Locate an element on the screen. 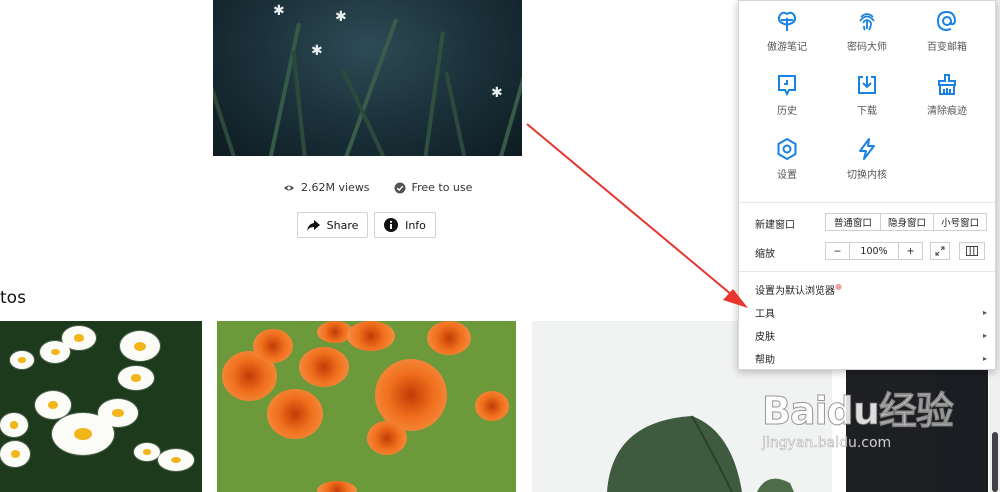 The width and height of the screenshot is (1000, 492). info-label: Info is located at coordinates (415, 225).